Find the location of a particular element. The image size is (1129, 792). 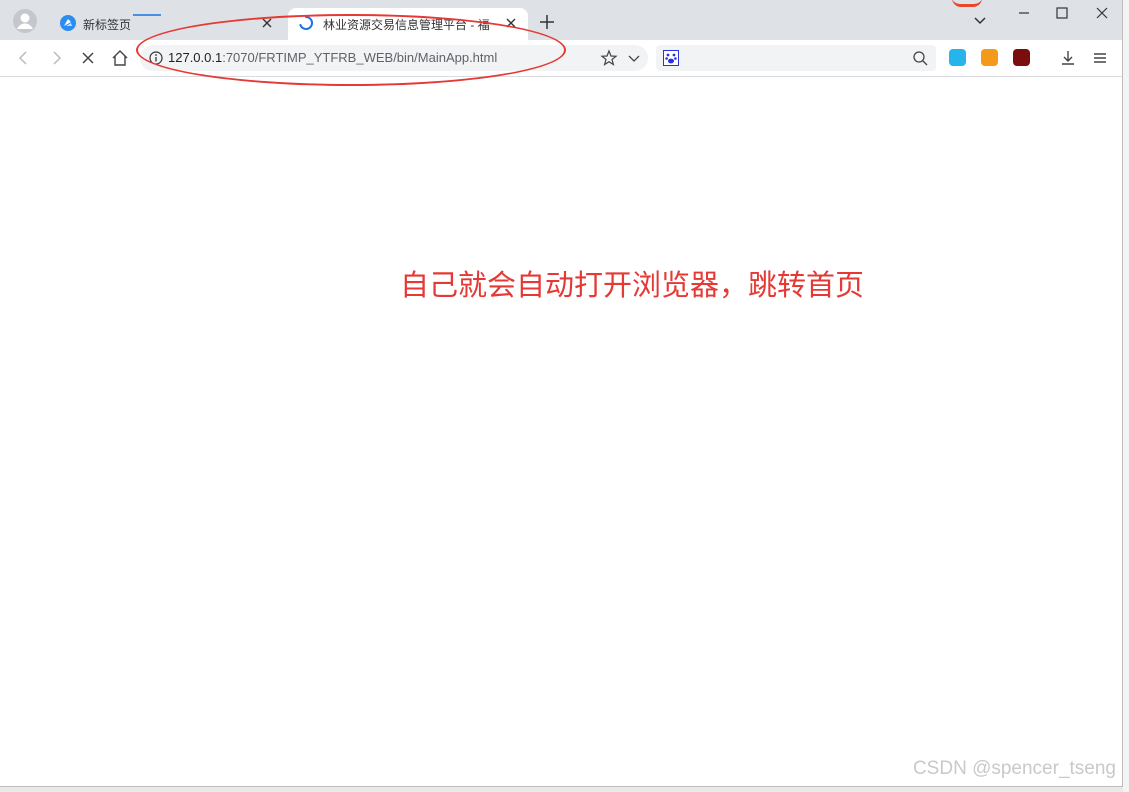

extension-icon-orange is located at coordinates (989, 57).